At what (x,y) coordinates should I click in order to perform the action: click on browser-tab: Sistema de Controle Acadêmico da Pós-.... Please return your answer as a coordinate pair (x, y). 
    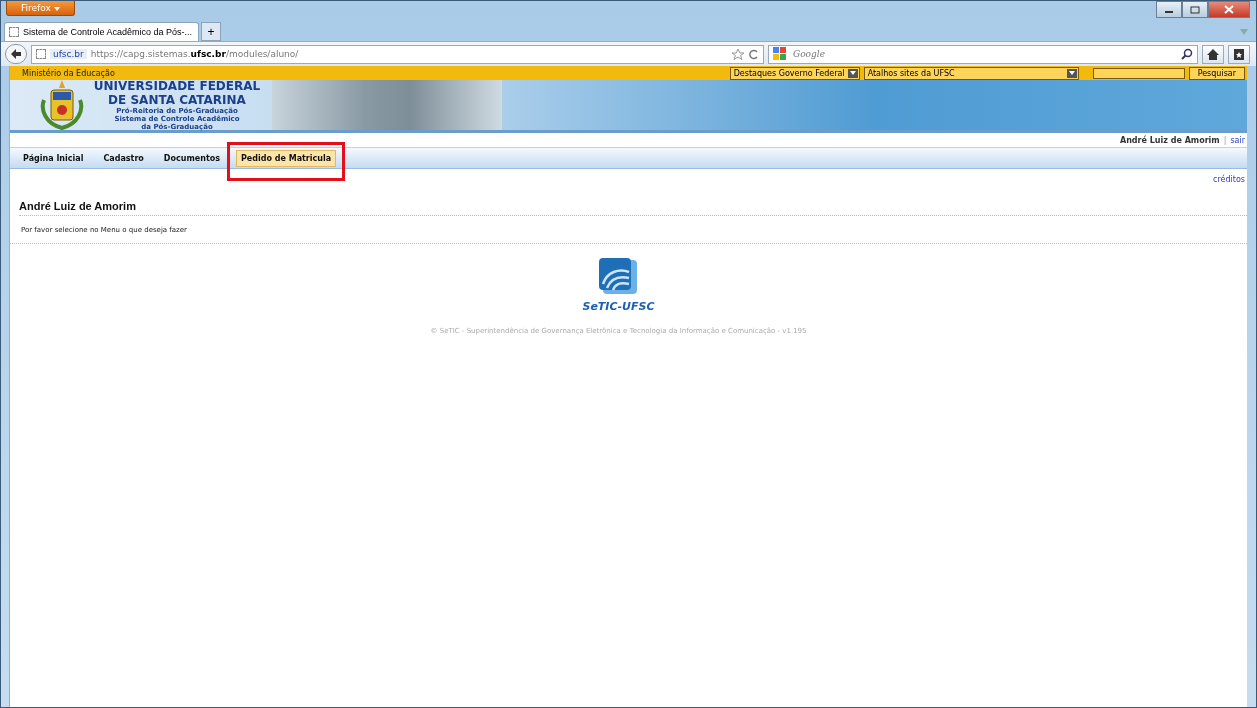
    Looking at the image, I should click on (102, 31).